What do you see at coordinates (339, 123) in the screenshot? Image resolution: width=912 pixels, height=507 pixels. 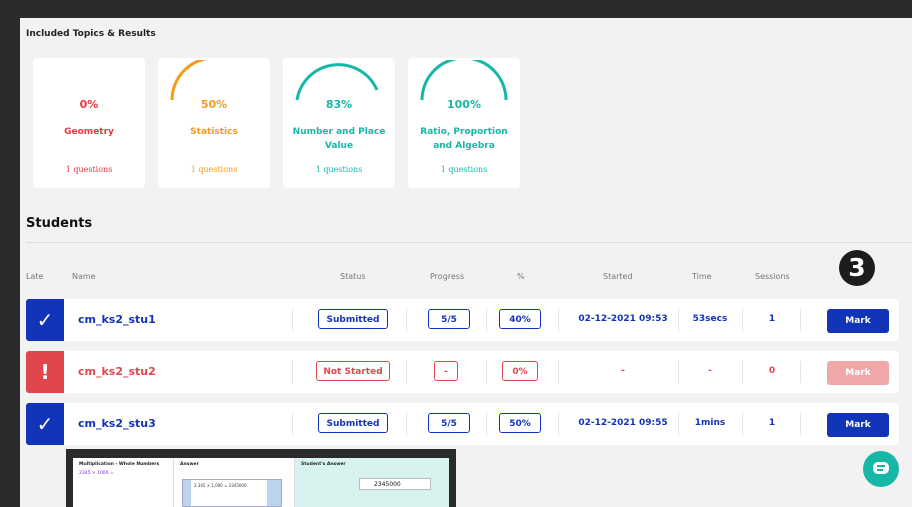 I see `topic-card-number-place-value: 83% Number and Place Value 1 questions` at bounding box center [339, 123].